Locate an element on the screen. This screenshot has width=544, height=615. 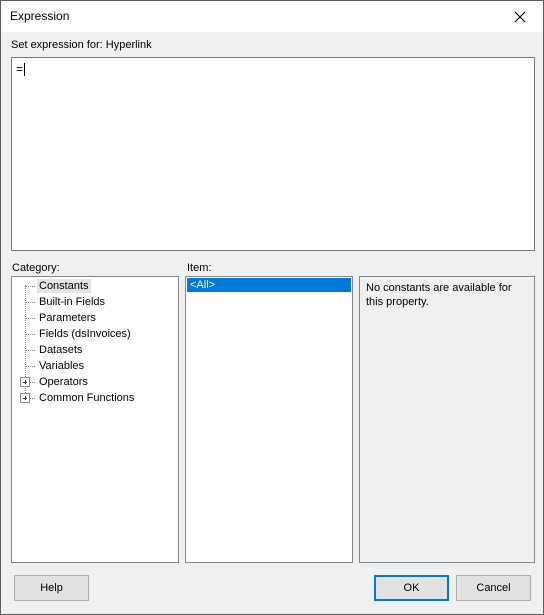
item-label: Item: is located at coordinates (199, 268).